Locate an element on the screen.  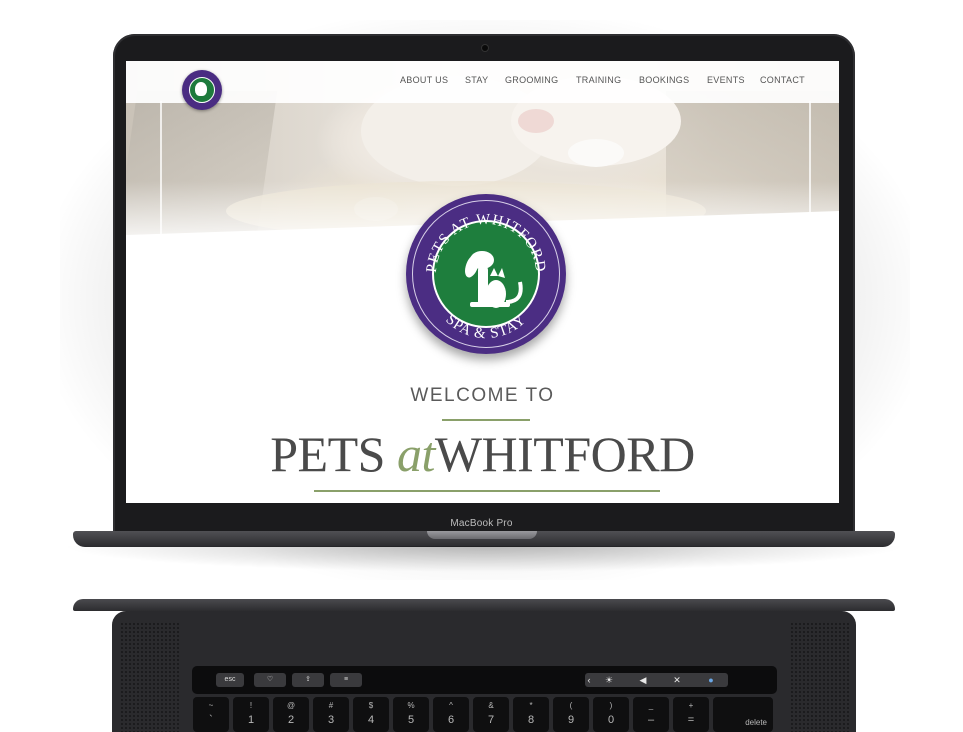
mute-icon: ✕ is located at coordinates (677, 680).